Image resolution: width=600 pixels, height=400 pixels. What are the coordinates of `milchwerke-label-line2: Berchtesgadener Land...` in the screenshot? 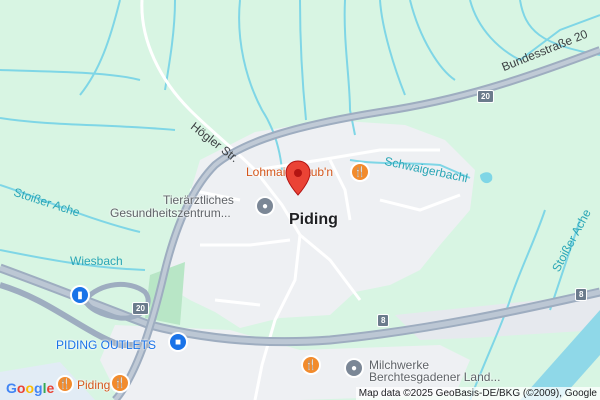 It's located at (434, 377).